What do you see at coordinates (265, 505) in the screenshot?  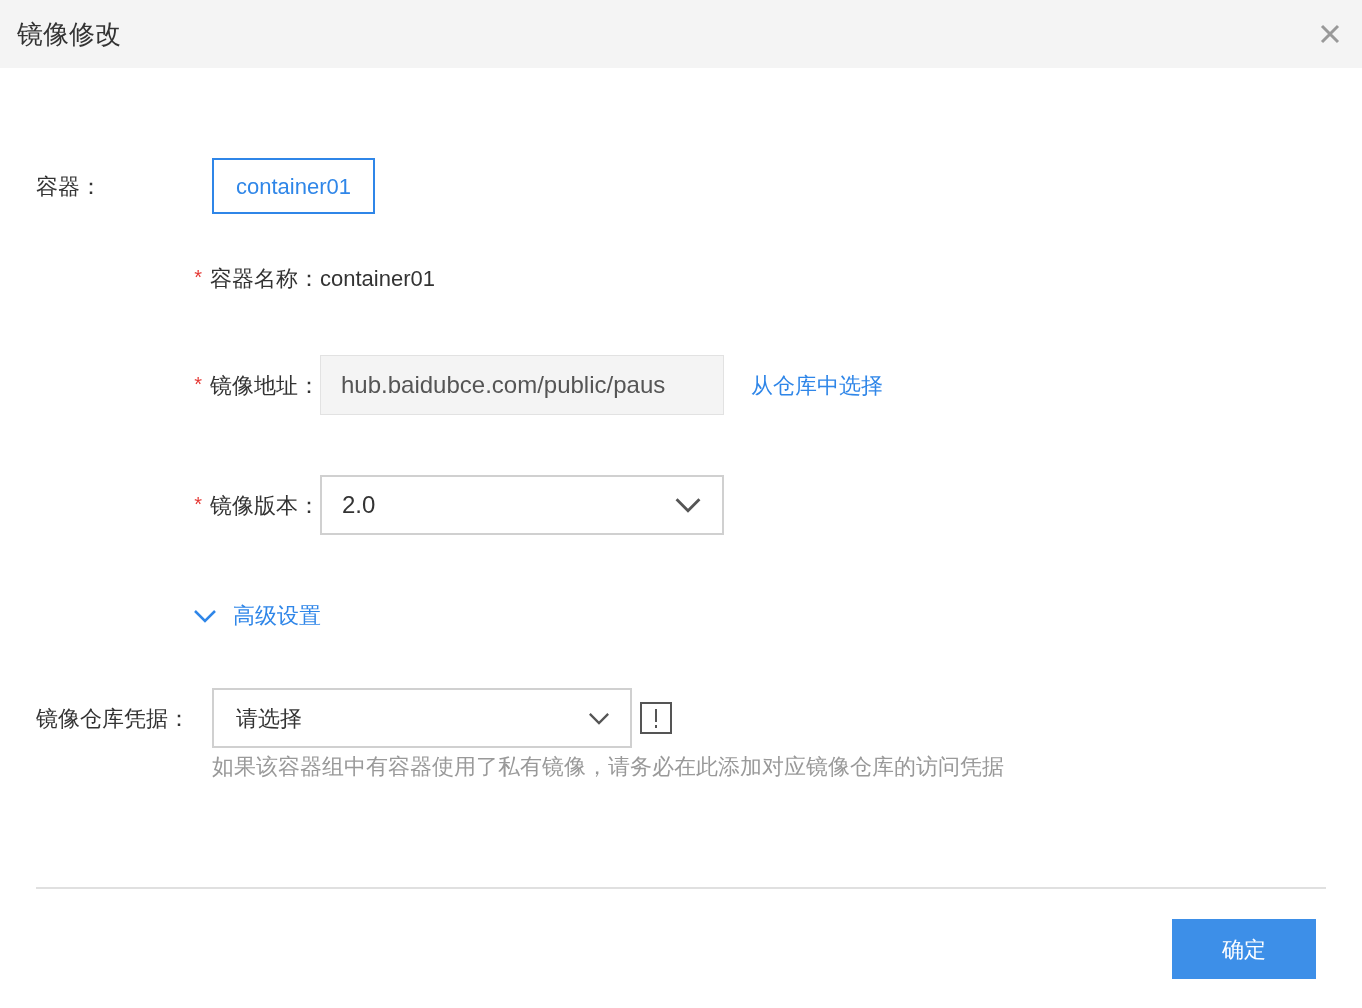 I see `field-label: 镜像版本：` at bounding box center [265, 505].